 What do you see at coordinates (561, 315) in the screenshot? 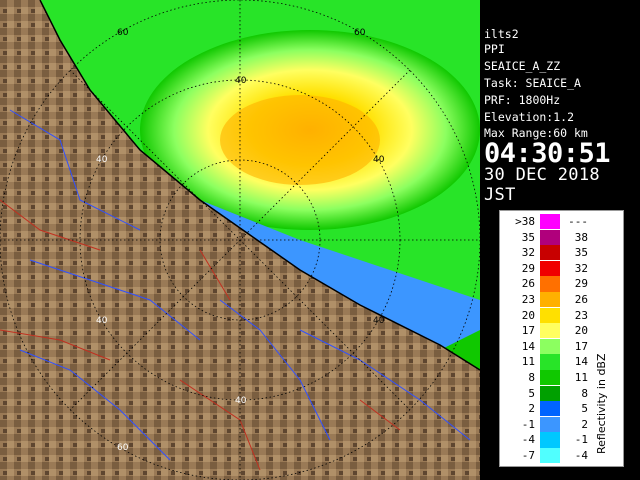
I see `legend-row: 20 23` at bounding box center [561, 315].